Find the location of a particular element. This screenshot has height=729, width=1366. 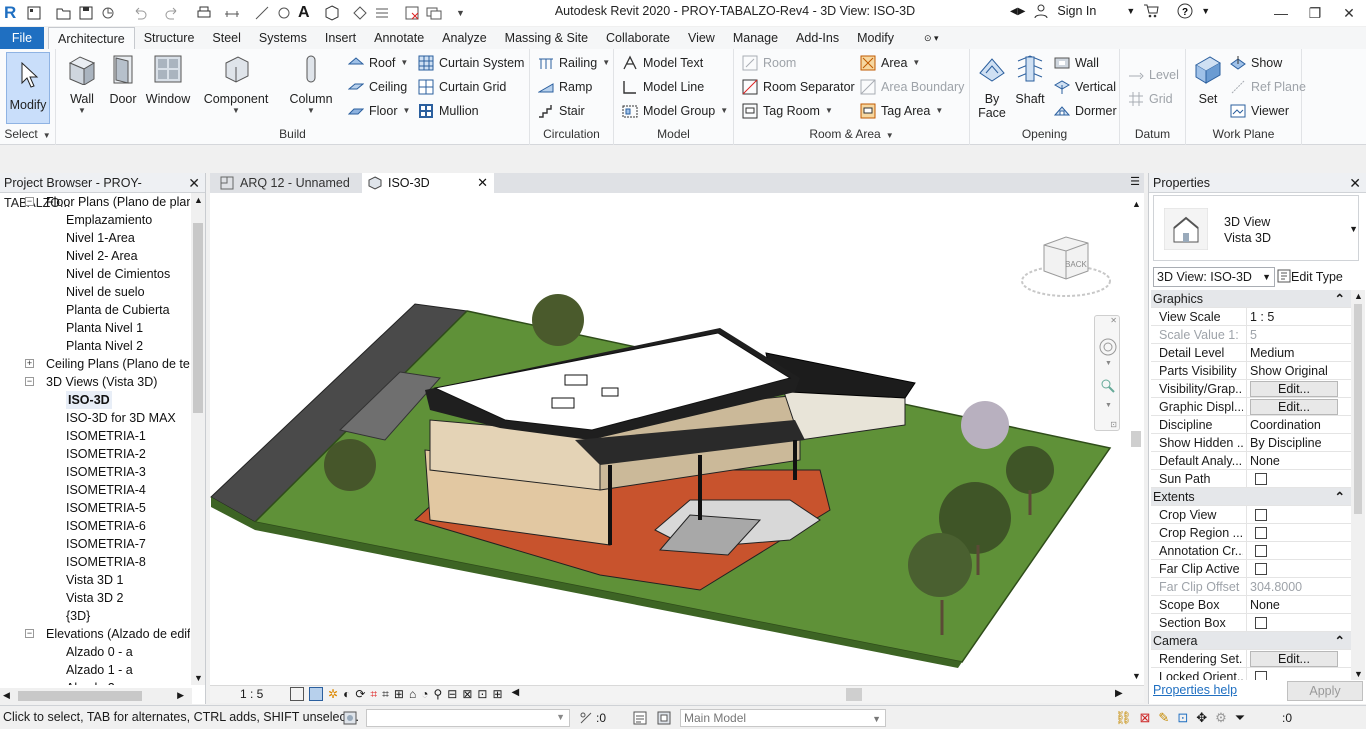

panel-label-room-area: Room & Area ▼ is located at coordinates (851, 134).